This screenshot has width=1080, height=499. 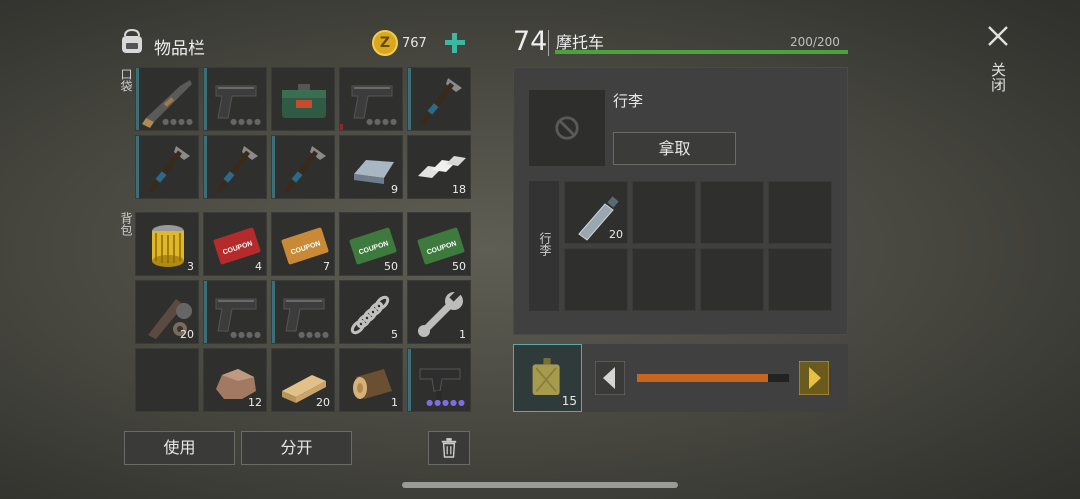 What do you see at coordinates (414, 43) in the screenshot?
I see `coin-count: 767` at bounding box center [414, 43].